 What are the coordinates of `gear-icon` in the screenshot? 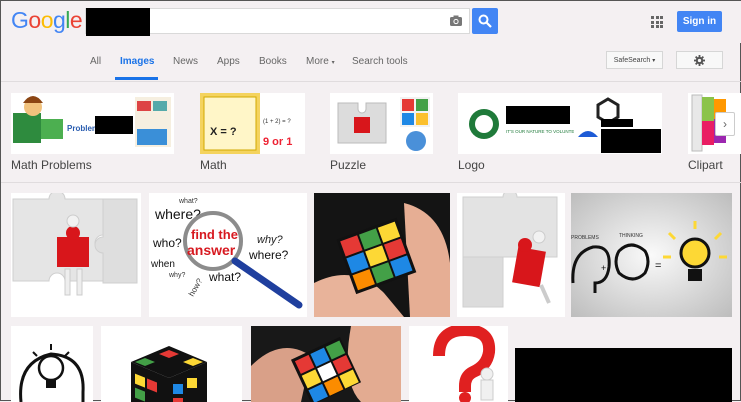 It's located at (699, 60).